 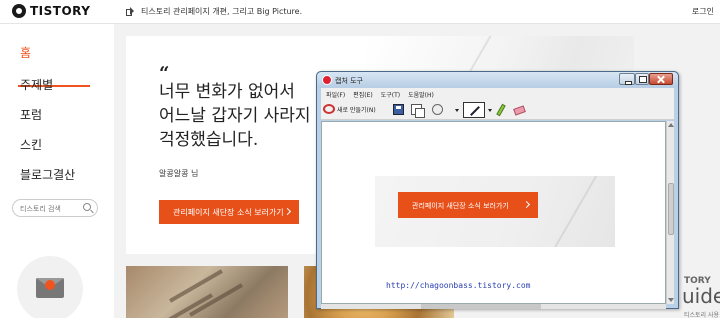 I want to click on scissors-app-icon, so click(x=327, y=80).